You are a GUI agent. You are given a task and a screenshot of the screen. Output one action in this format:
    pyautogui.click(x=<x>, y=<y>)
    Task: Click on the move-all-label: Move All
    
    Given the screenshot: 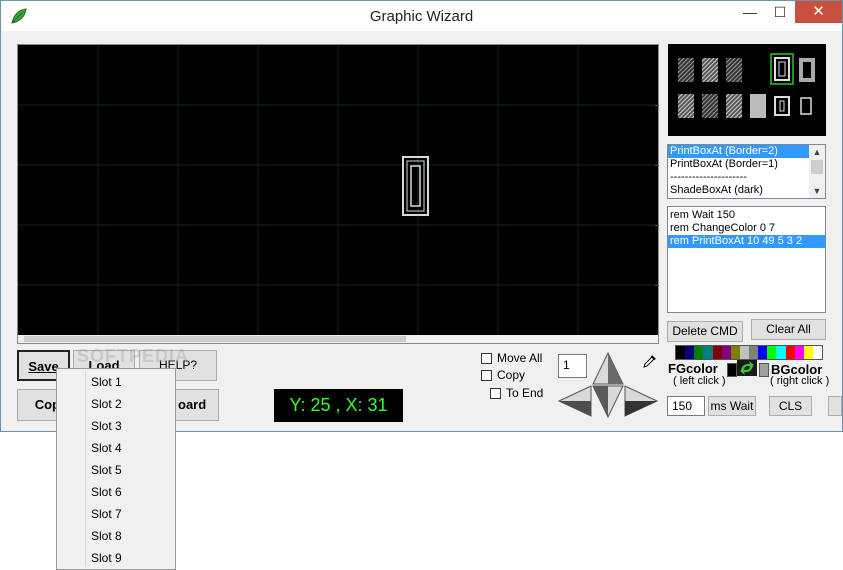 What is the action you would take?
    pyautogui.click(x=520, y=358)
    